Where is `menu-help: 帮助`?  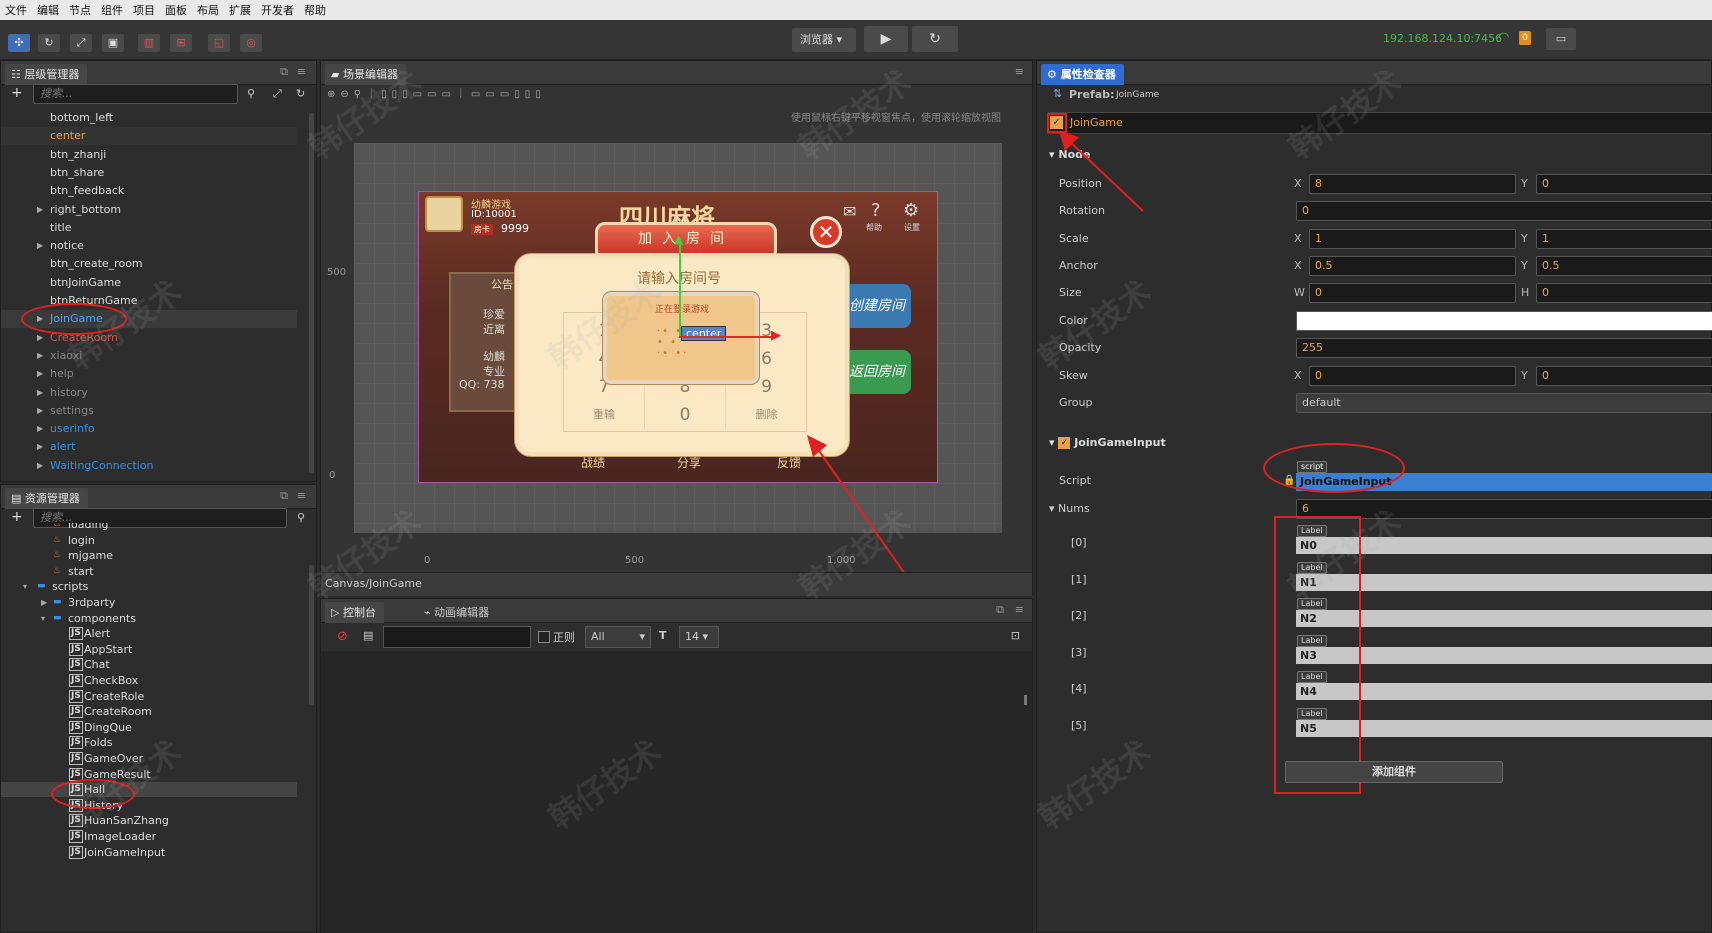 menu-help: 帮助 is located at coordinates (315, 10).